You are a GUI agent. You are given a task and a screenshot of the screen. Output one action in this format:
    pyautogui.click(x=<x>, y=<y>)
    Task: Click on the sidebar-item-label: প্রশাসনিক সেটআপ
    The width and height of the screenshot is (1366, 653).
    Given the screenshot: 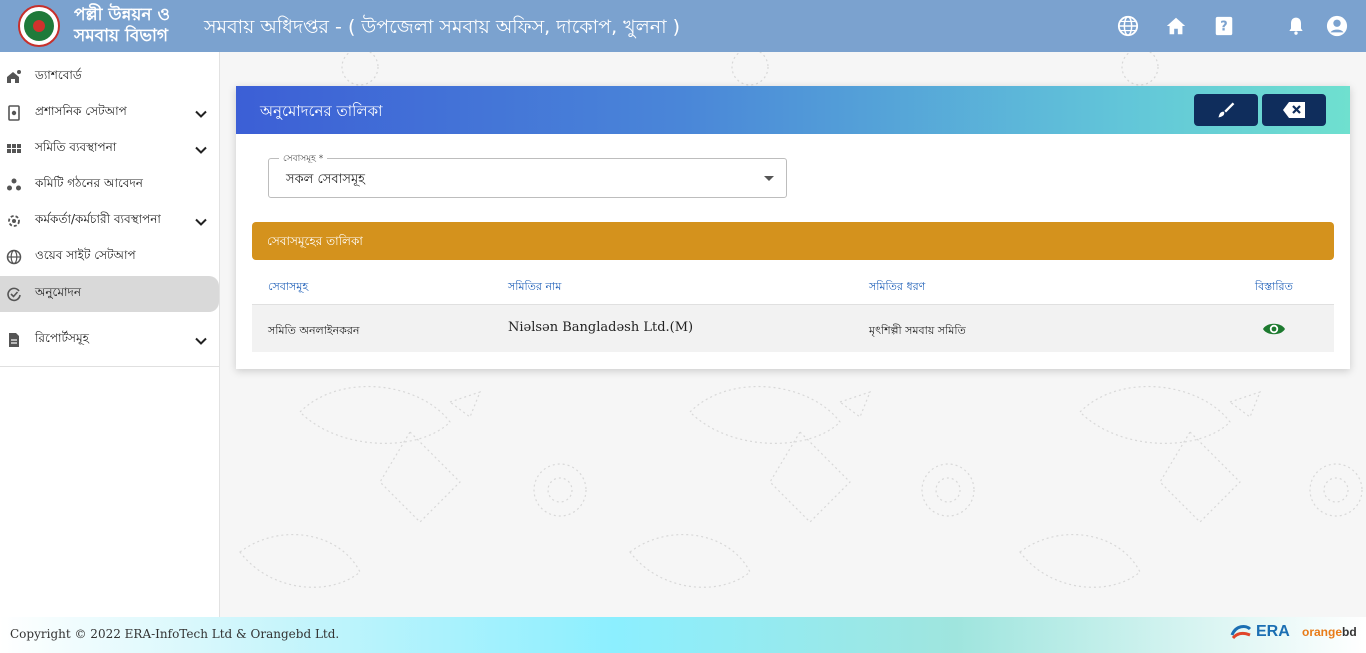 What is the action you would take?
    pyautogui.click(x=81, y=111)
    